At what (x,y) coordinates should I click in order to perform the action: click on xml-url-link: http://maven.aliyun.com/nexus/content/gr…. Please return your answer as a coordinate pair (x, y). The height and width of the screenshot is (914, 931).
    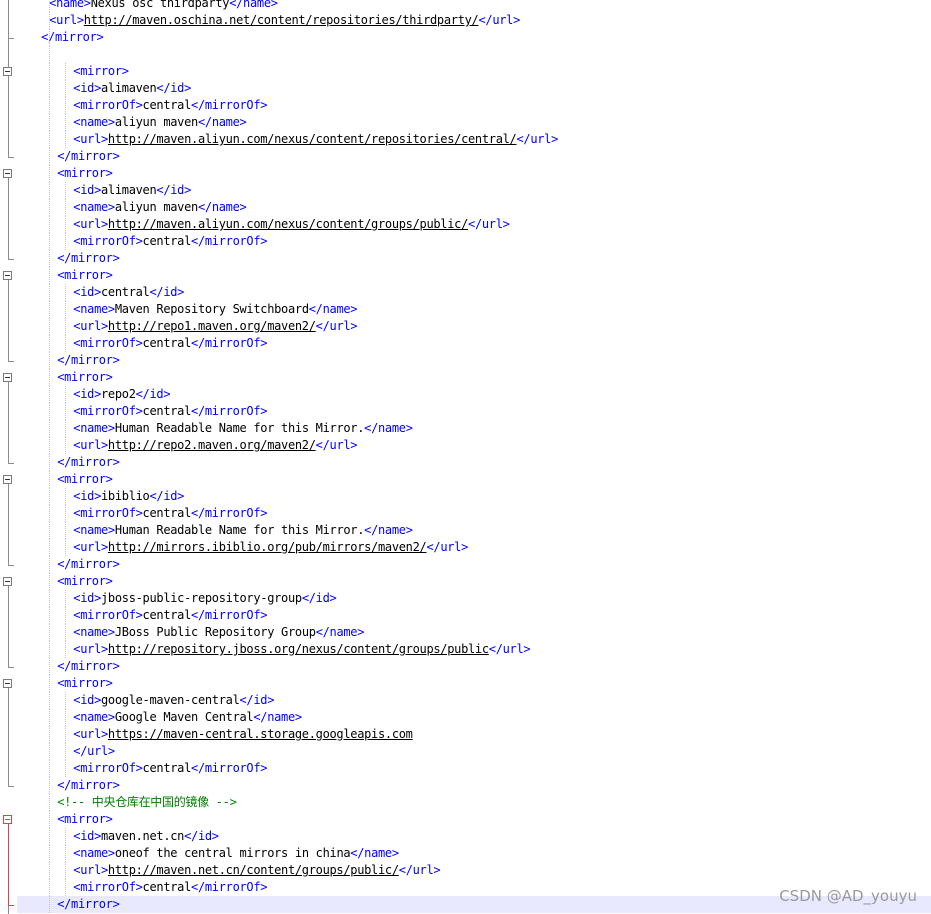
    Looking at the image, I should click on (288, 224).